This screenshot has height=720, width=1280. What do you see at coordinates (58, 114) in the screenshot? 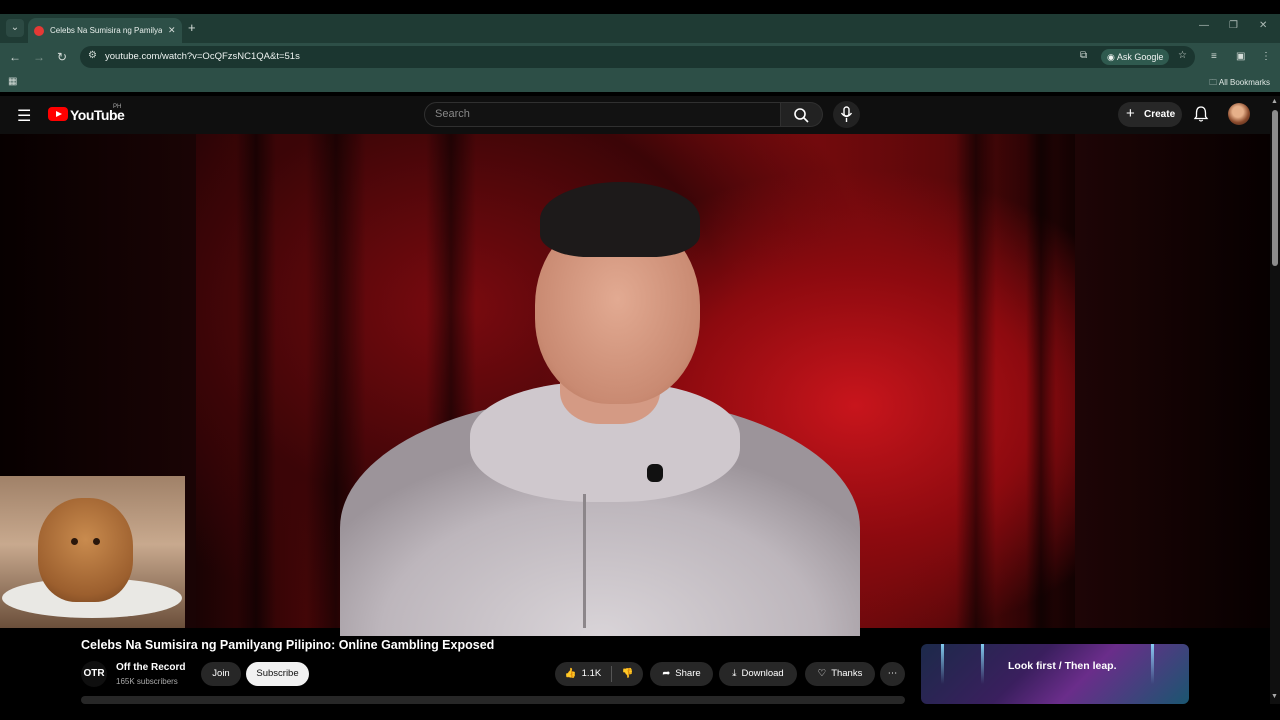
I see `youtube-logo-icon` at bounding box center [58, 114].